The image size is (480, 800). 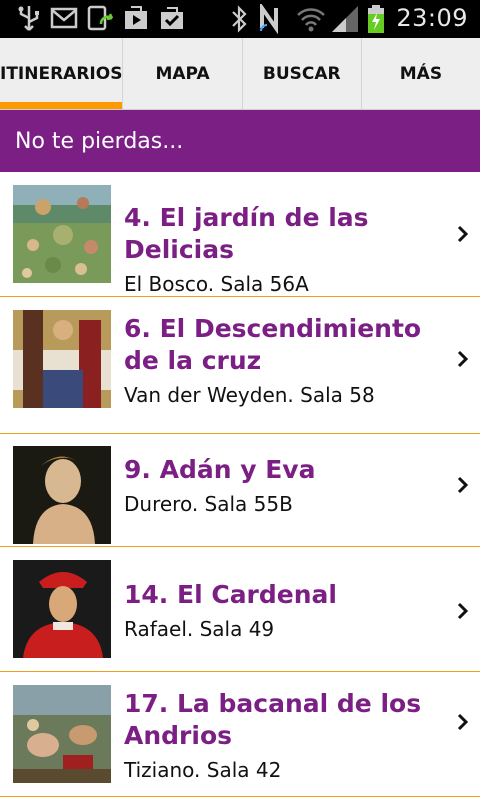 I want to click on clock: 23:09, so click(x=432, y=18).